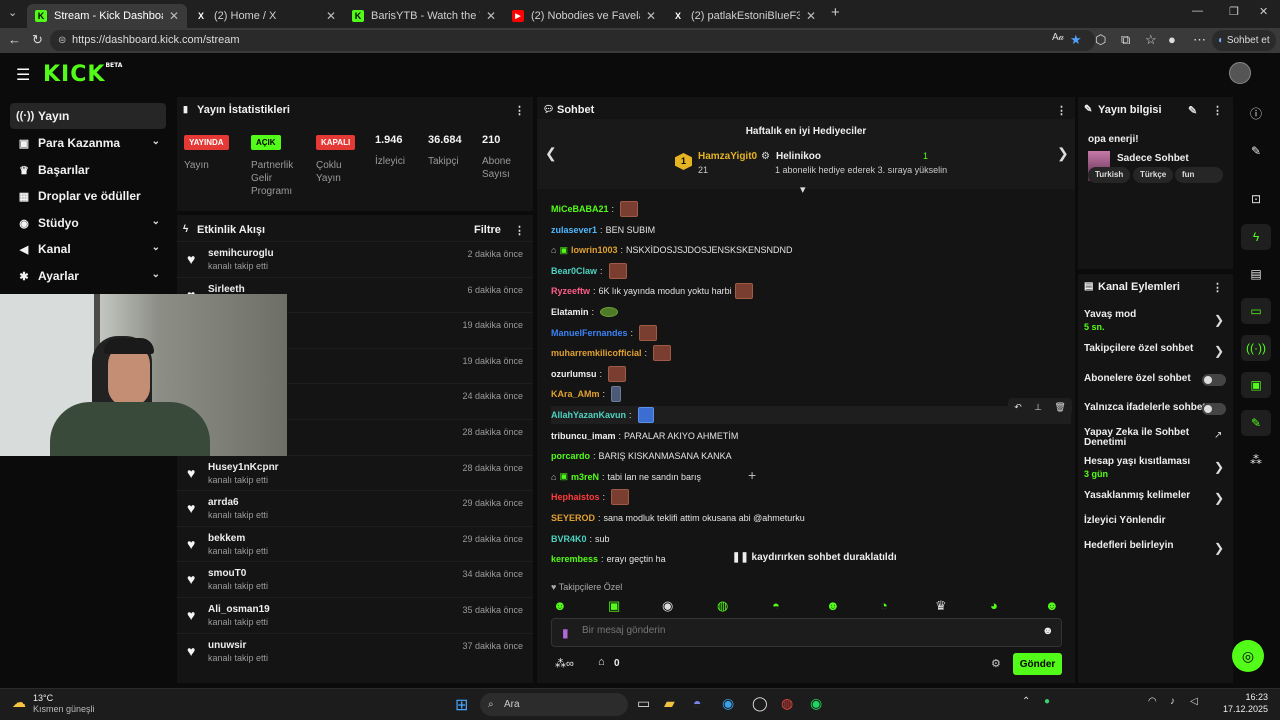 The height and width of the screenshot is (720, 1280). I want to click on channel-action-label: Yasaklanmış kelimeler, so click(1137, 496).